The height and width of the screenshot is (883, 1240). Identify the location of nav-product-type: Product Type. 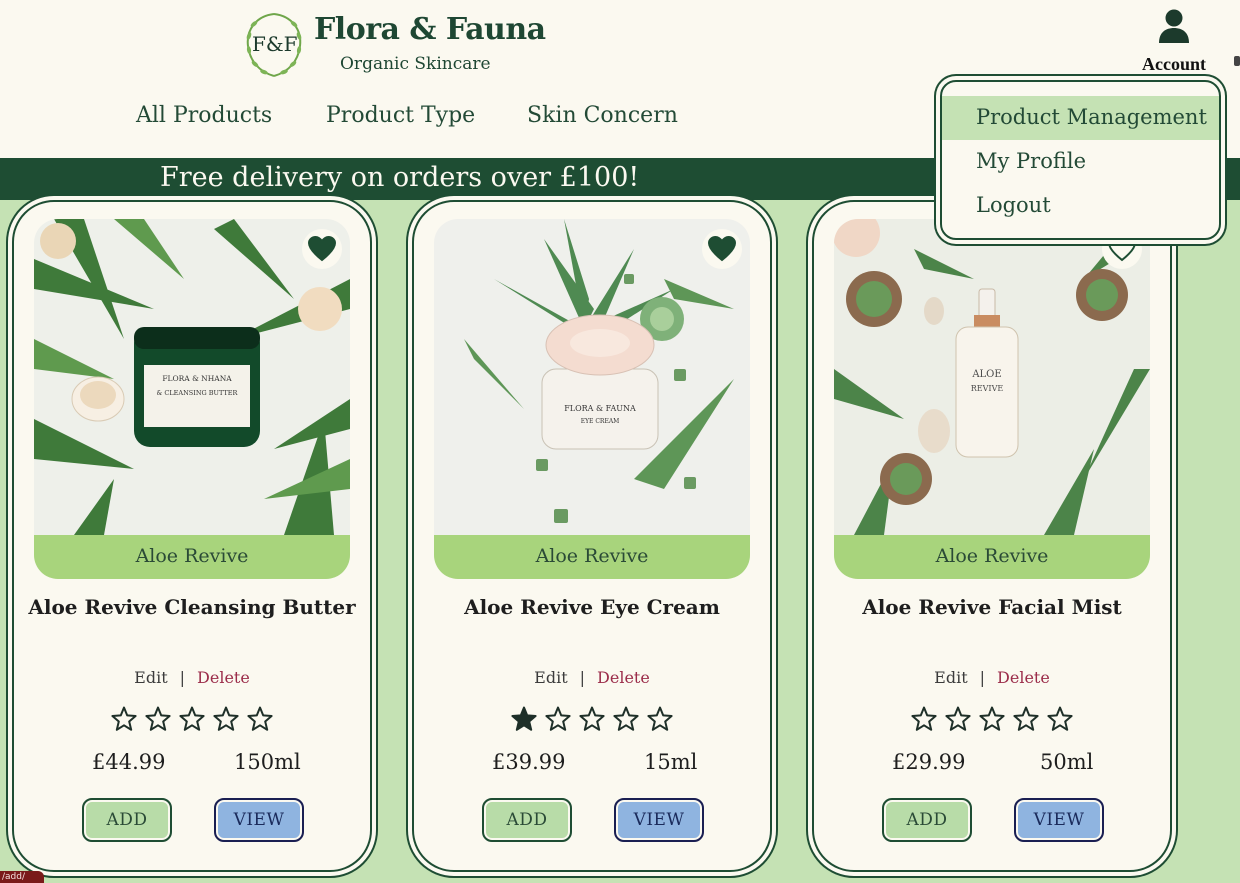
(400, 115).